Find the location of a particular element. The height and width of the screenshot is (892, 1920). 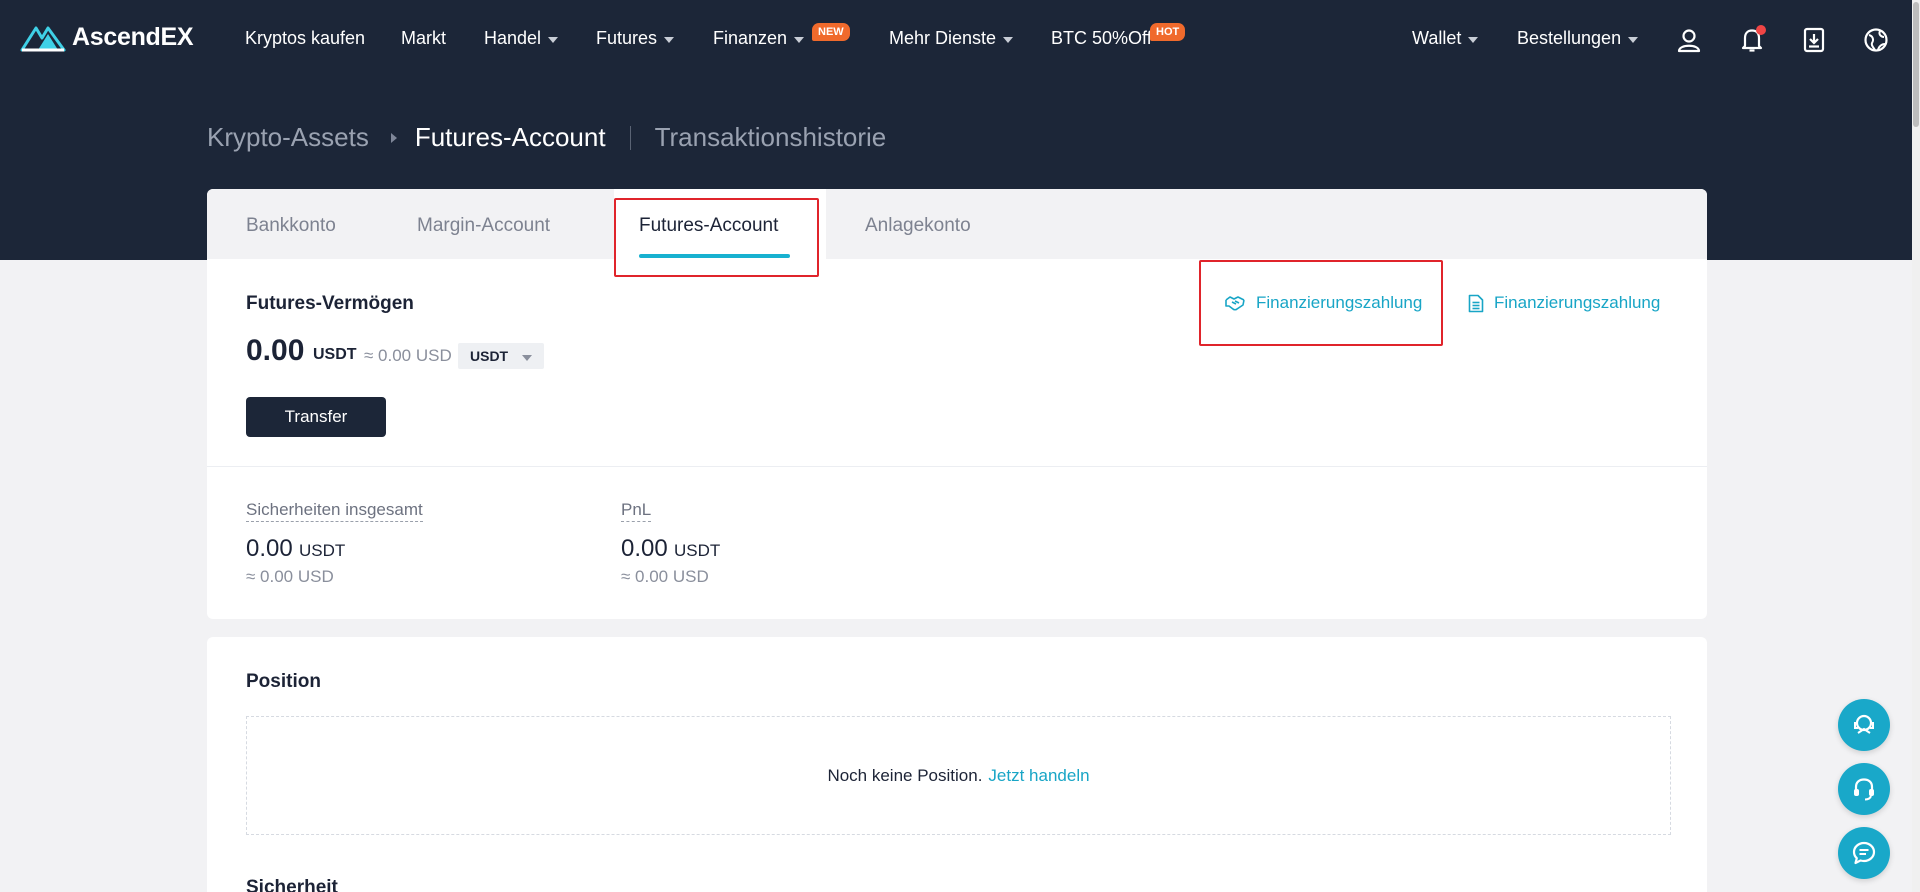

support-agent-icon is located at coordinates (1864, 724).